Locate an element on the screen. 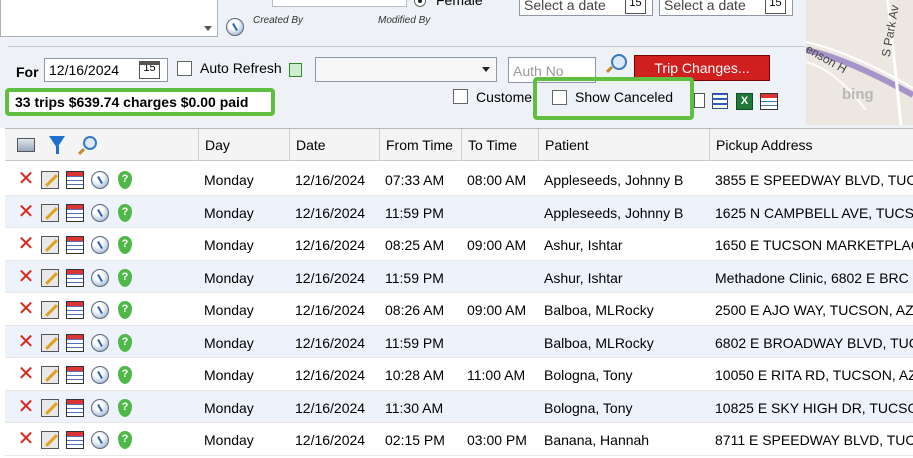 This screenshot has width=913, height=458. auto-refresh-label: Auto Refresh is located at coordinates (241, 68).